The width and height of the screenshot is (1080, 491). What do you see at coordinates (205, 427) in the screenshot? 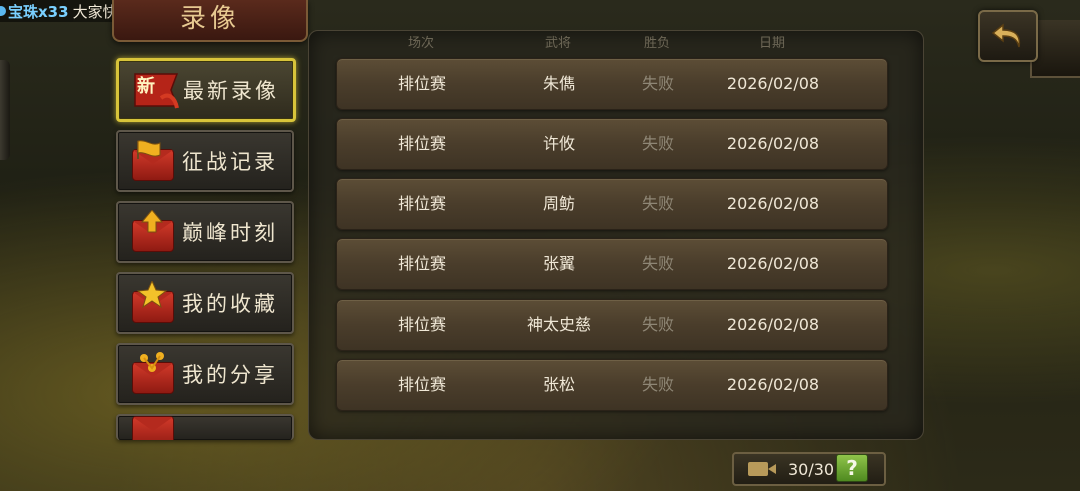
I see `menu-item-partial` at bounding box center [205, 427].